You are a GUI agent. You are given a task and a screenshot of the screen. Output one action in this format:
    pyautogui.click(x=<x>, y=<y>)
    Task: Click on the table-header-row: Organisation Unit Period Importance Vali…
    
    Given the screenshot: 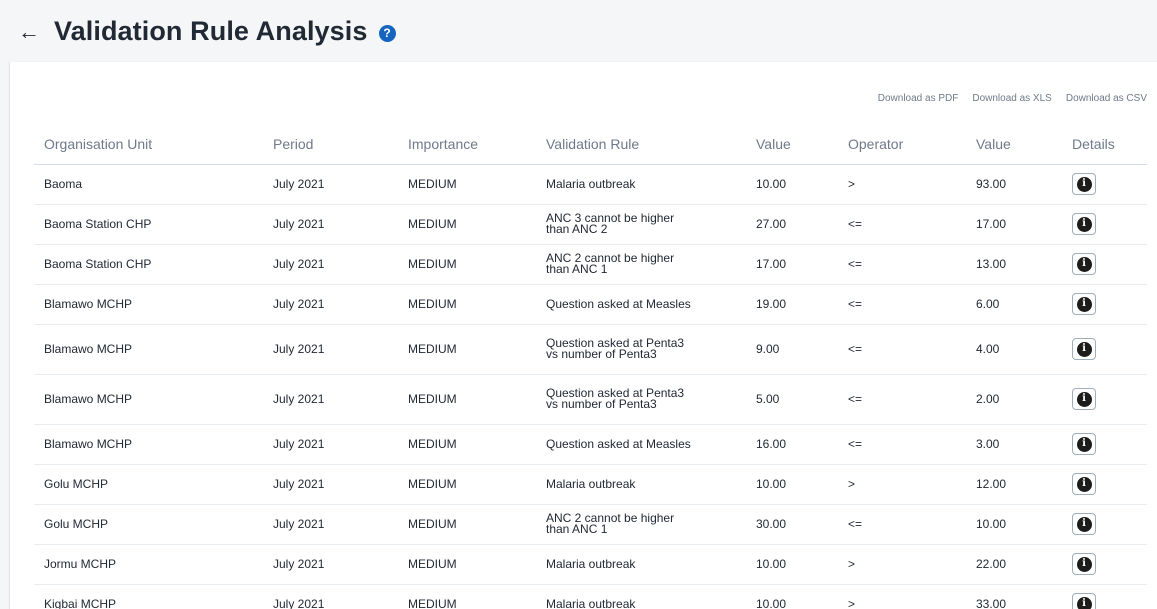 What is the action you would take?
    pyautogui.click(x=590, y=144)
    